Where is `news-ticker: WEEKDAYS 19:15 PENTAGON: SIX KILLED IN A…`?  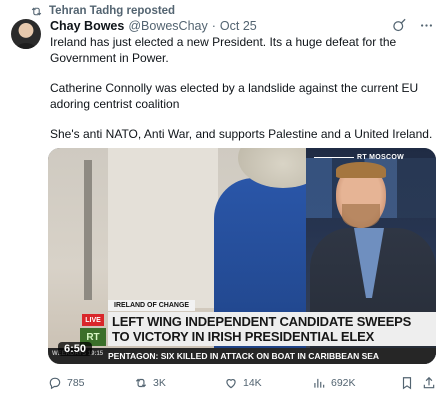
news-ticker: WEEKDAYS 19:15 PENTAGON: SIX KILLED IN A… is located at coordinates (242, 356).